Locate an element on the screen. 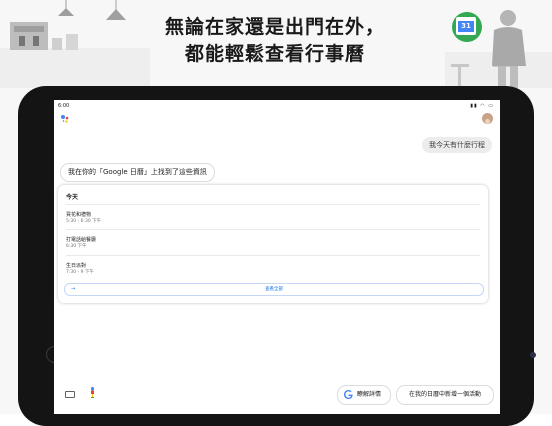 The image size is (552, 426). promo-headline: 無論在家還是出門在外， 都能輕鬆查看行事曆 is located at coordinates (275, 41).